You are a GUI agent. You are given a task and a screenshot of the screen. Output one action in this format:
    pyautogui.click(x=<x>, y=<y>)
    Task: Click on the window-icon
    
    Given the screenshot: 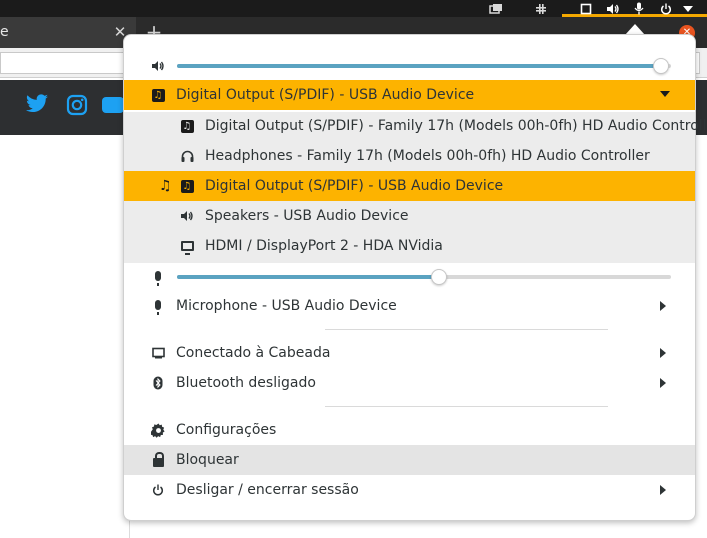 What is the action you would take?
    pyautogui.click(x=496, y=8)
    